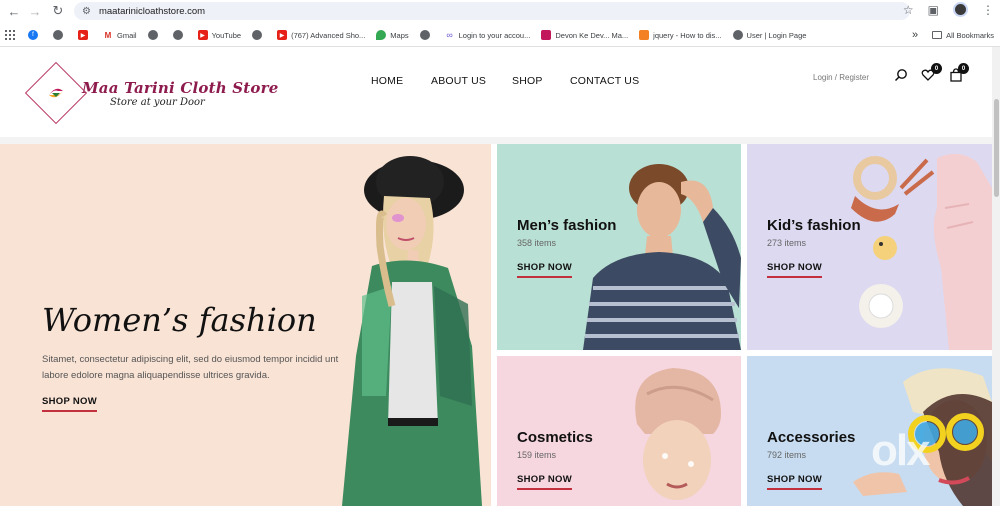 Image resolution: width=1000 pixels, height=506 pixels. Describe the element at coordinates (841, 77) in the screenshot. I see `login-register-link: Login / Register` at that location.